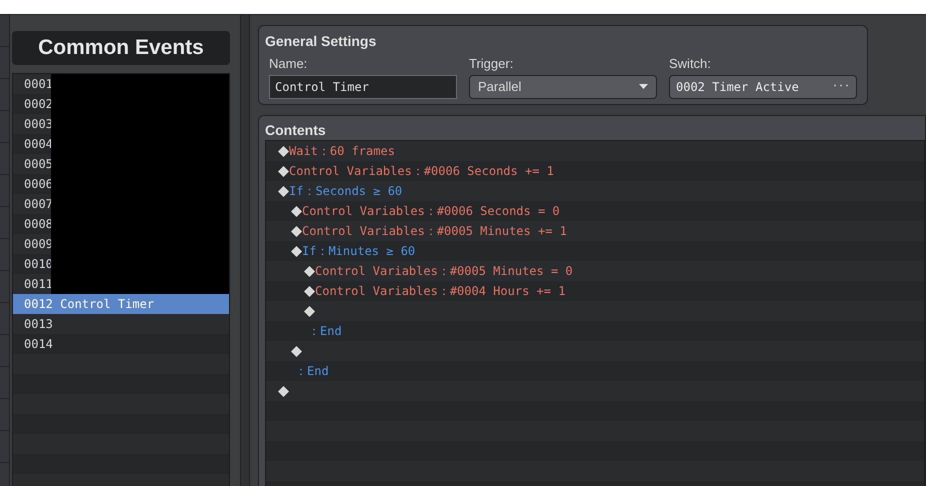 Image resolution: width=926 pixels, height=486 pixels. I want to click on if-command: If：Seconds ≥ 60, so click(345, 191).